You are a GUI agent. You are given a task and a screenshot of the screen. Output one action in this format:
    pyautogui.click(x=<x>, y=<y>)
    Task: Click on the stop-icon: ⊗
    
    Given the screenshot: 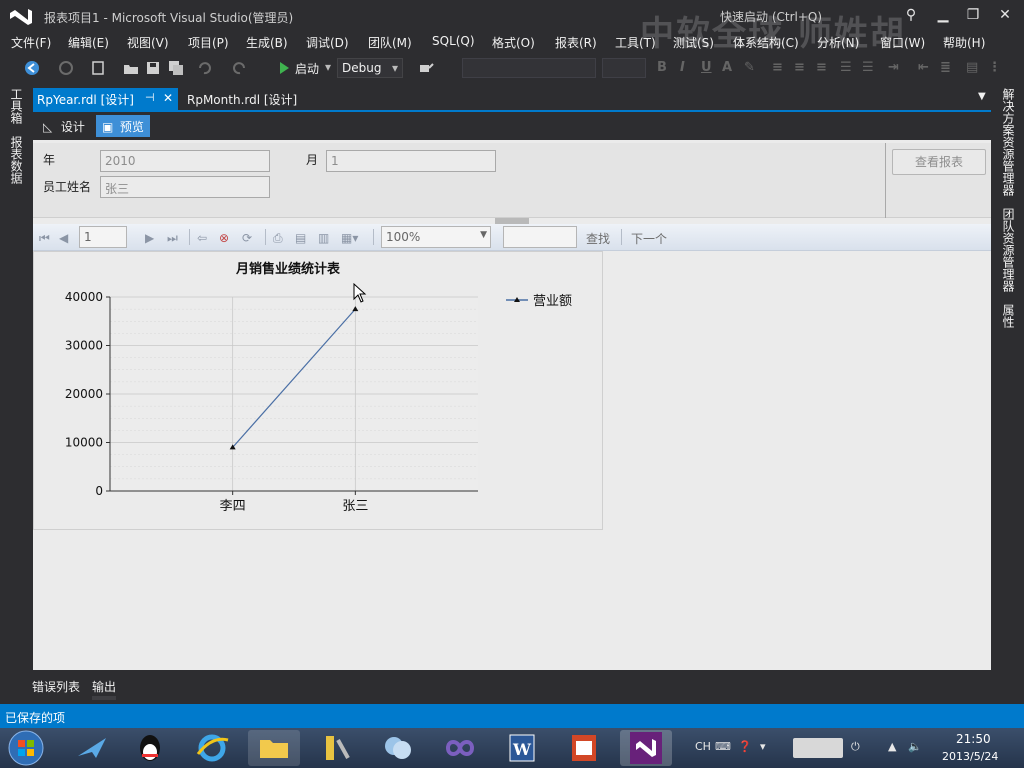 What is the action you would take?
    pyautogui.click(x=224, y=238)
    